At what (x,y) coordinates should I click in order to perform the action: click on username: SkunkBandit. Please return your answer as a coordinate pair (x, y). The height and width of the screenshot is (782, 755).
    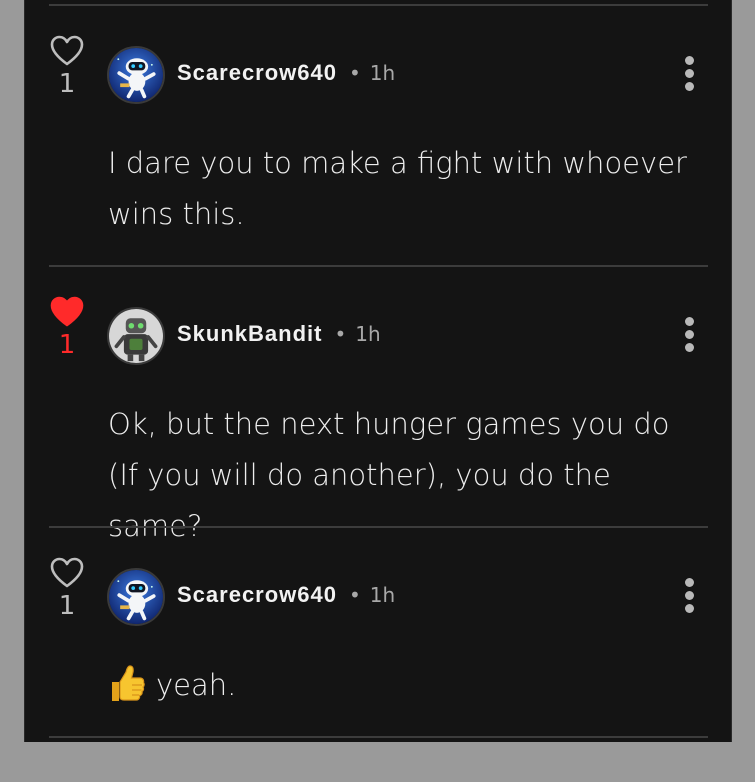
    Looking at the image, I should click on (249, 334).